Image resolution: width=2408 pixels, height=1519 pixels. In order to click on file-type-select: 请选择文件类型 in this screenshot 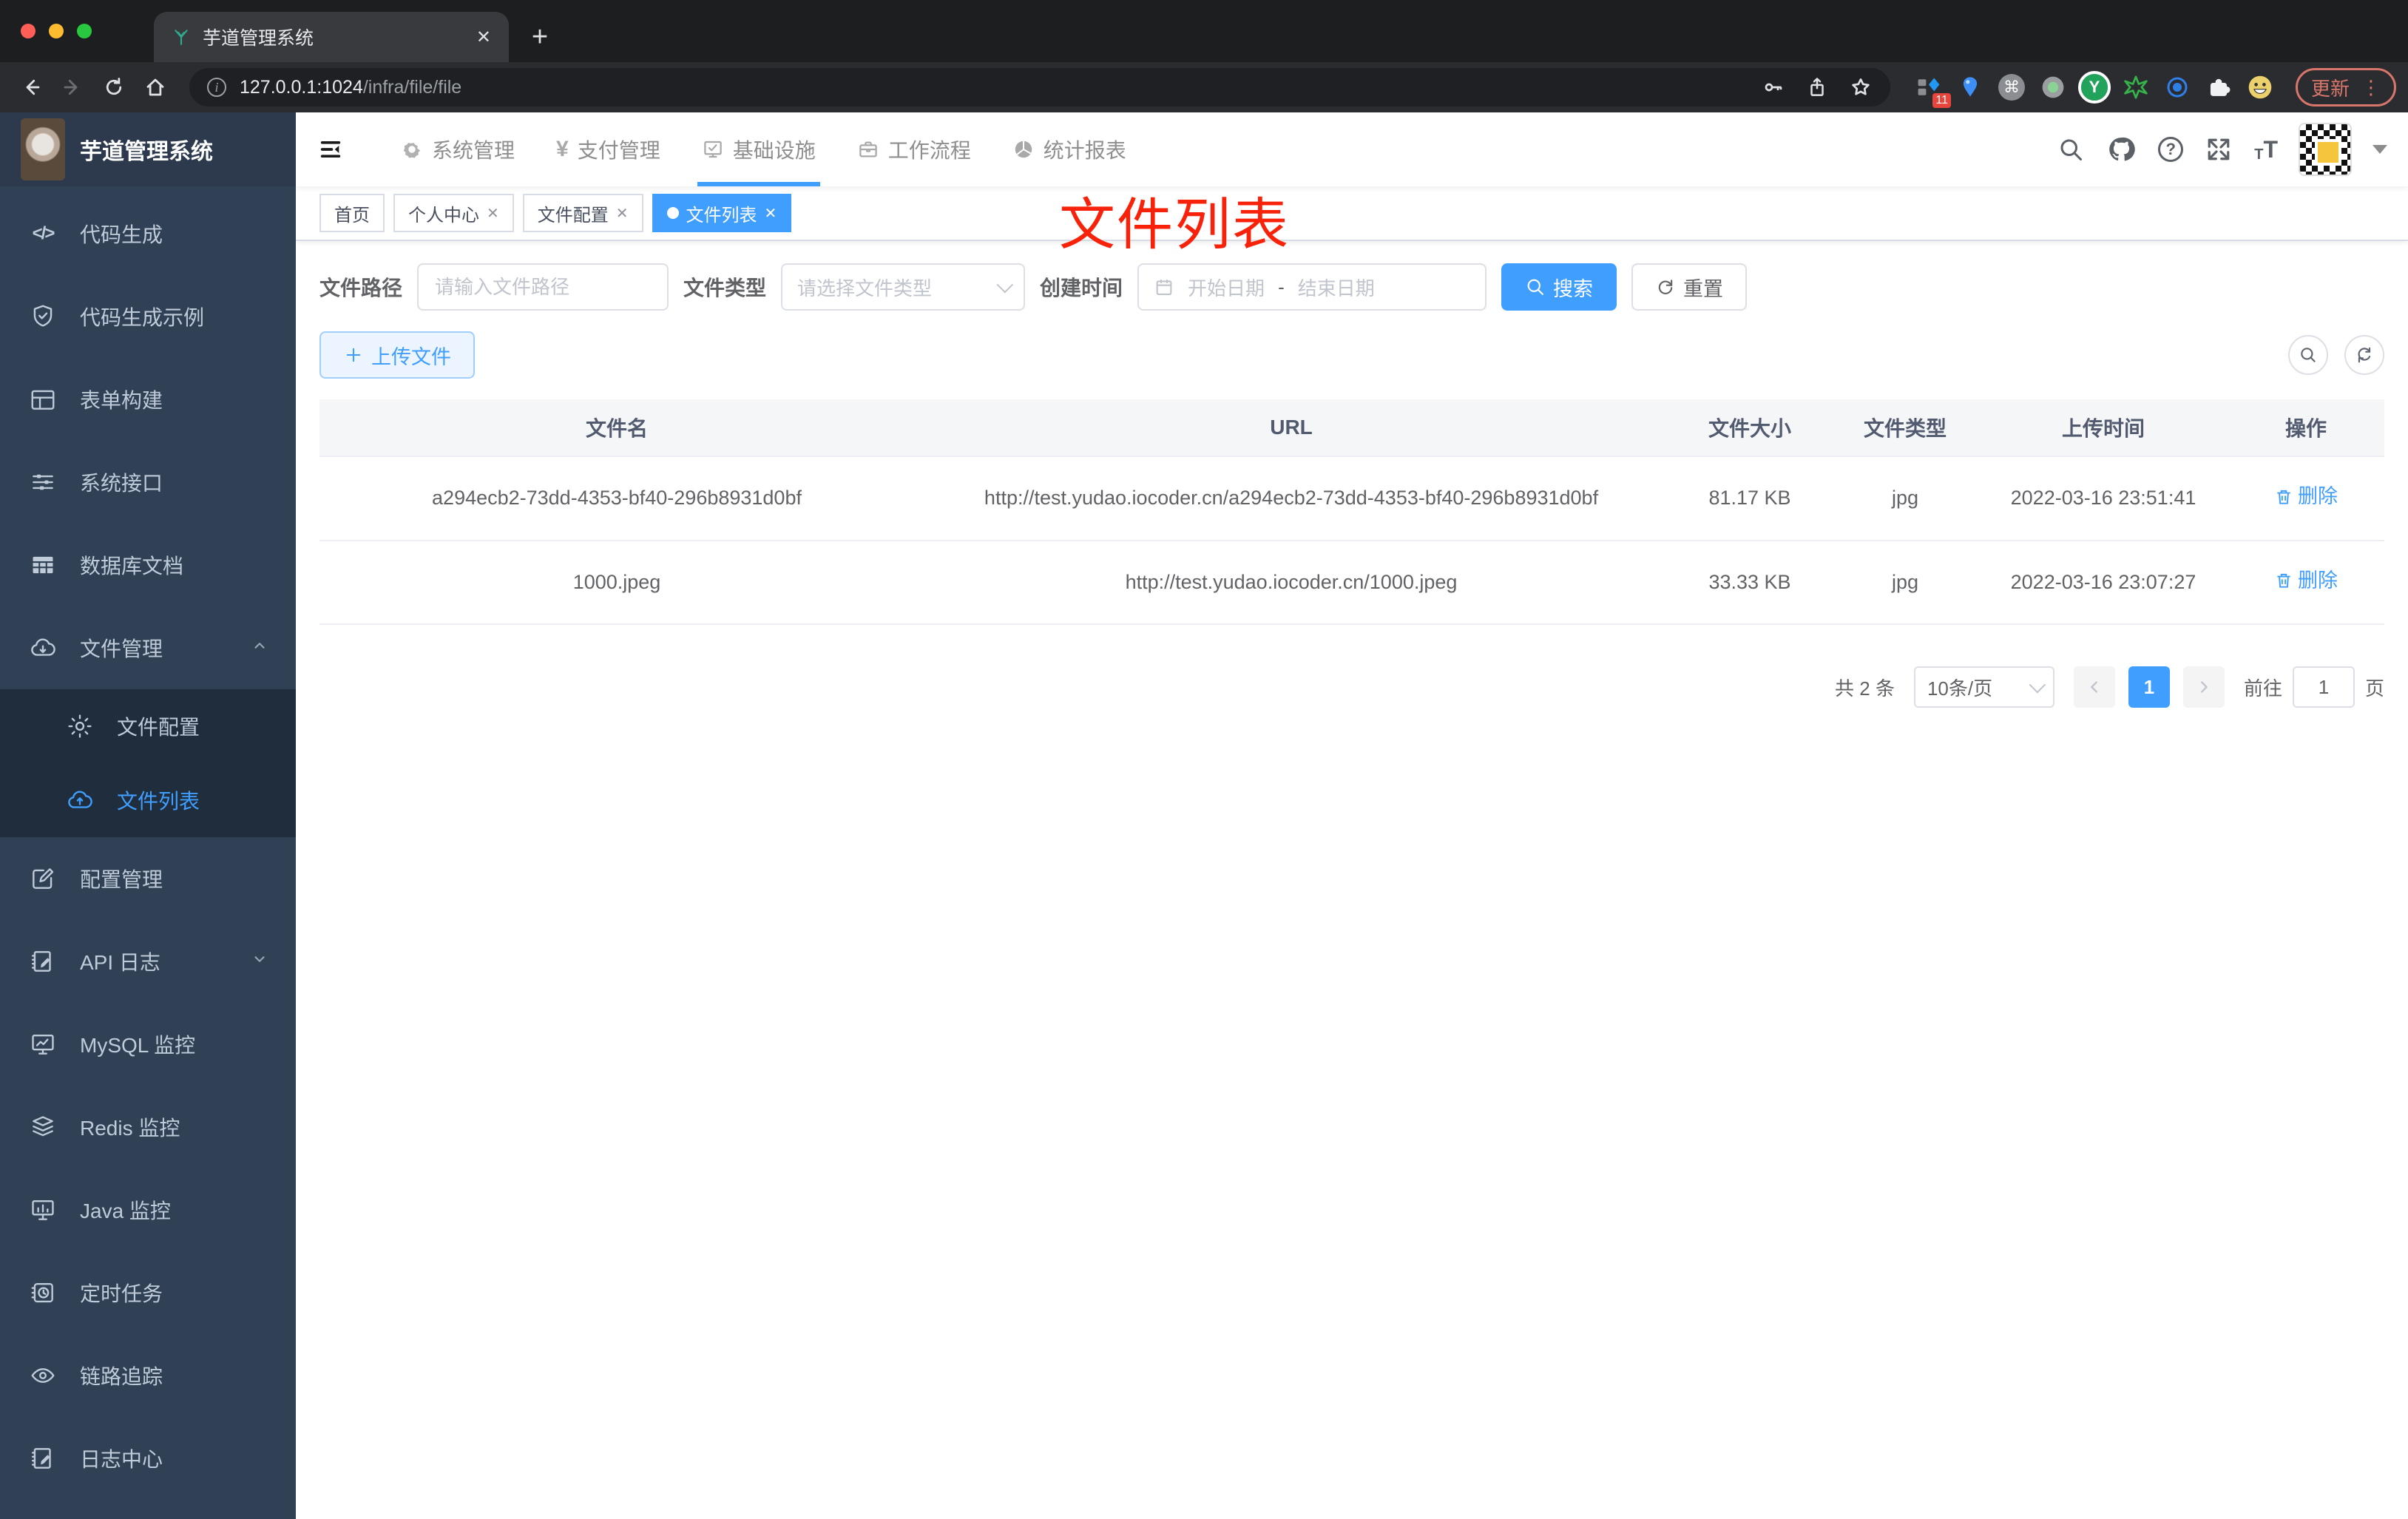, I will do `click(904, 287)`.